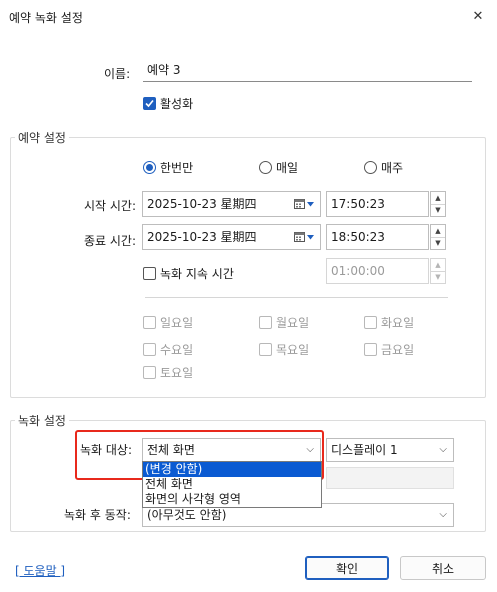 The height and width of the screenshot is (592, 497). Describe the element at coordinates (390, 478) in the screenshot. I see `display-placeholder-area` at that location.